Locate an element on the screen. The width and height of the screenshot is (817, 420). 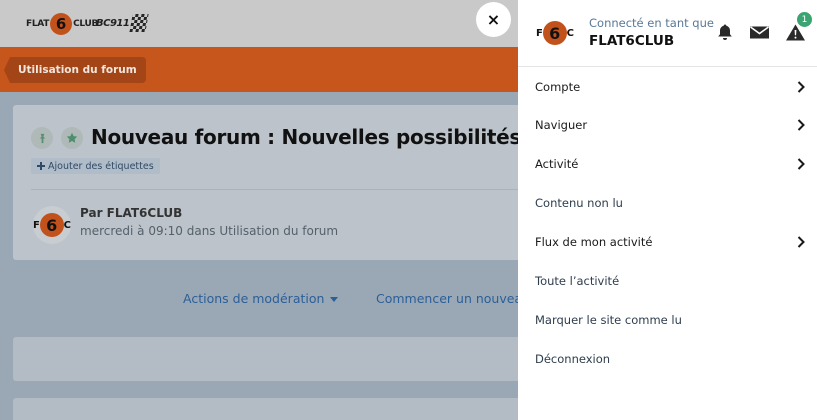
menu-item-flux-de-mon-activite: Flux de mon activité is located at coordinates (667, 242).